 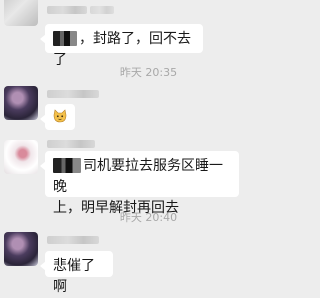 I want to click on message-bubble: 悲催了啊, so click(x=76, y=273).